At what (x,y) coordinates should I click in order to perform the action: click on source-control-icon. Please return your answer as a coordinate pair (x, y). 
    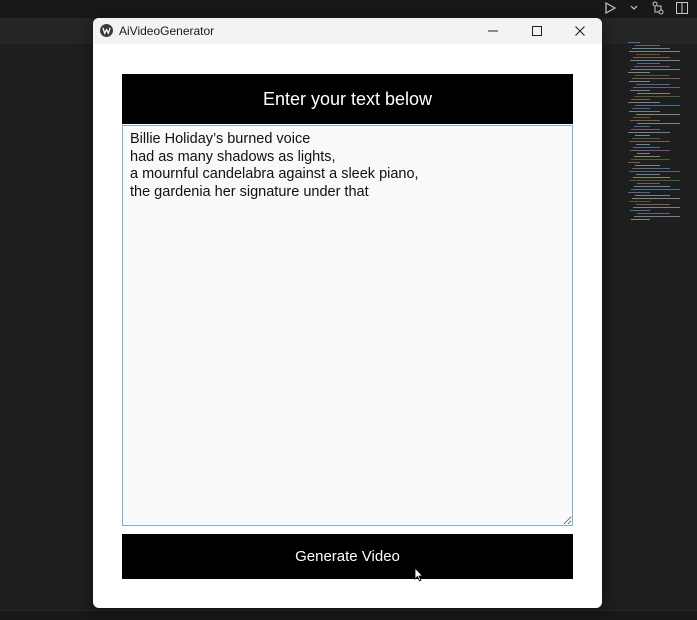
    Looking at the image, I should click on (658, 8).